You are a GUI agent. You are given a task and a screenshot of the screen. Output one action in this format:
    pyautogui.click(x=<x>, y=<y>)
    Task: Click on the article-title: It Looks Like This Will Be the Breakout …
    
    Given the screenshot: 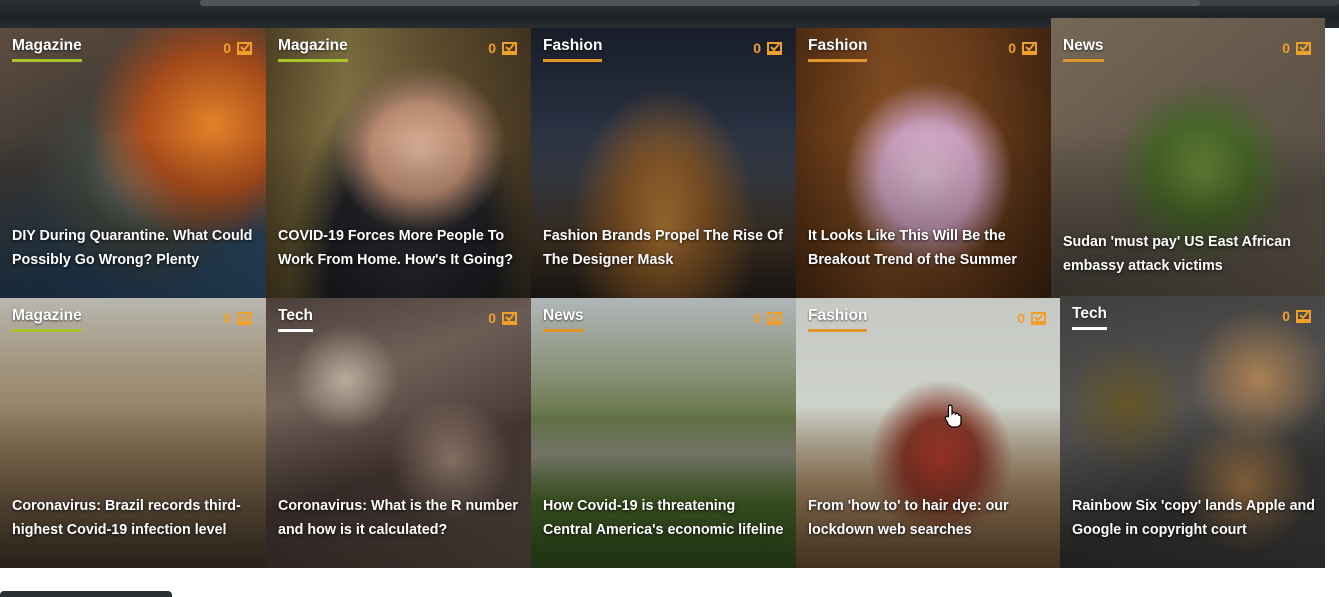 What is the action you would take?
    pyautogui.click(x=924, y=248)
    